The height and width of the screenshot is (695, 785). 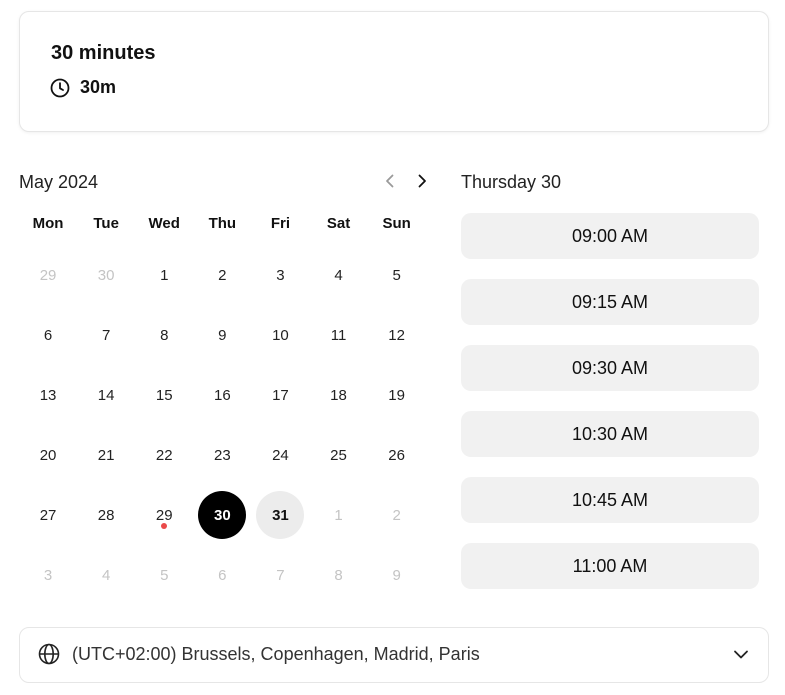 I want to click on day-number: 19, so click(x=396, y=395).